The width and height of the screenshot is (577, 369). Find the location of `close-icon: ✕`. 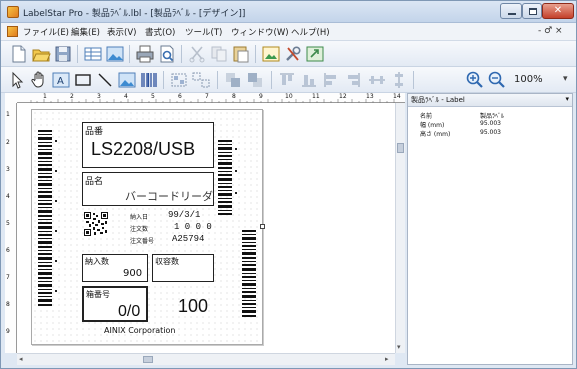

close-icon: ✕ is located at coordinates (558, 10).